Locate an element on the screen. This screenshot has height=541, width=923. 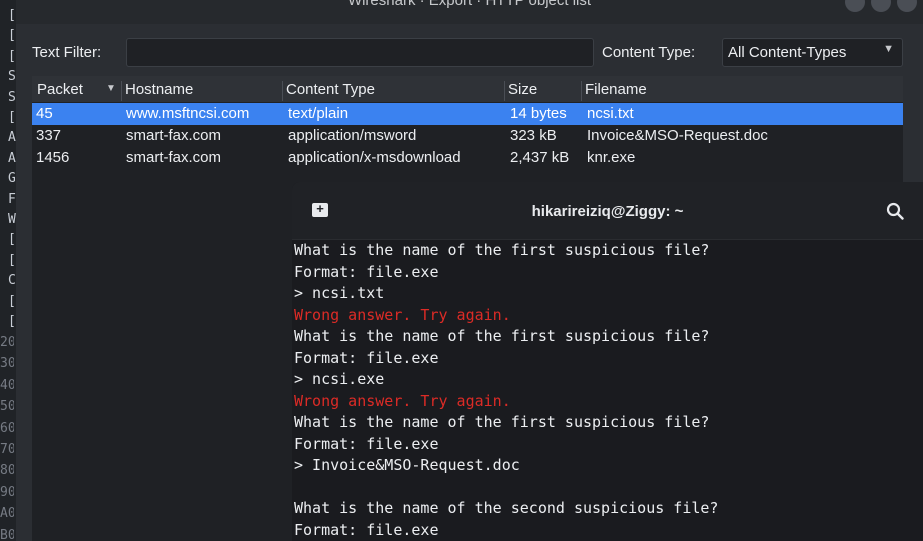
terminal-line: > ncsi.exe is located at coordinates (339, 379).